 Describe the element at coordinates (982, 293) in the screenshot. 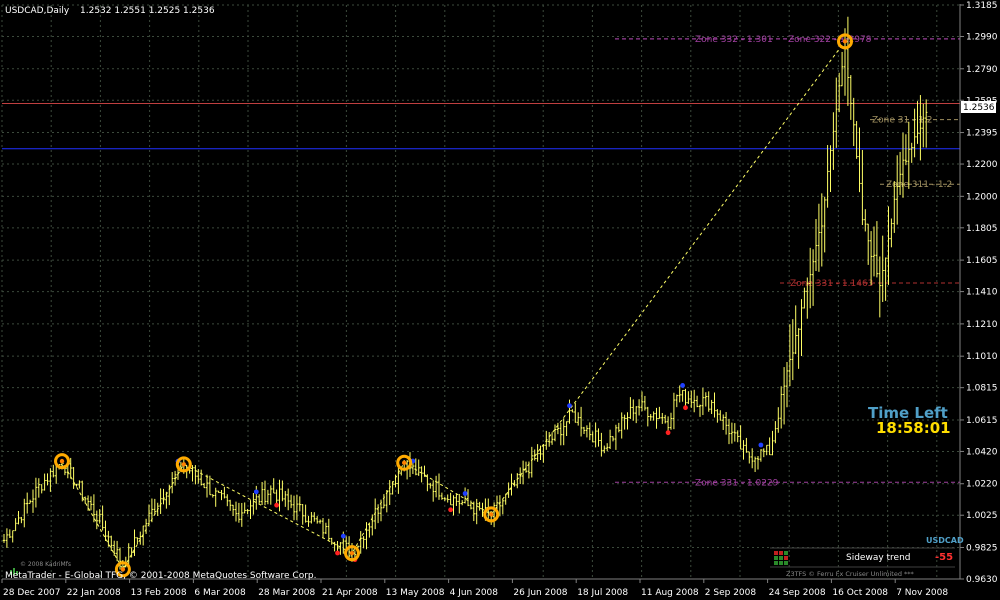

I see `y-tick-label: 1.1410` at that location.